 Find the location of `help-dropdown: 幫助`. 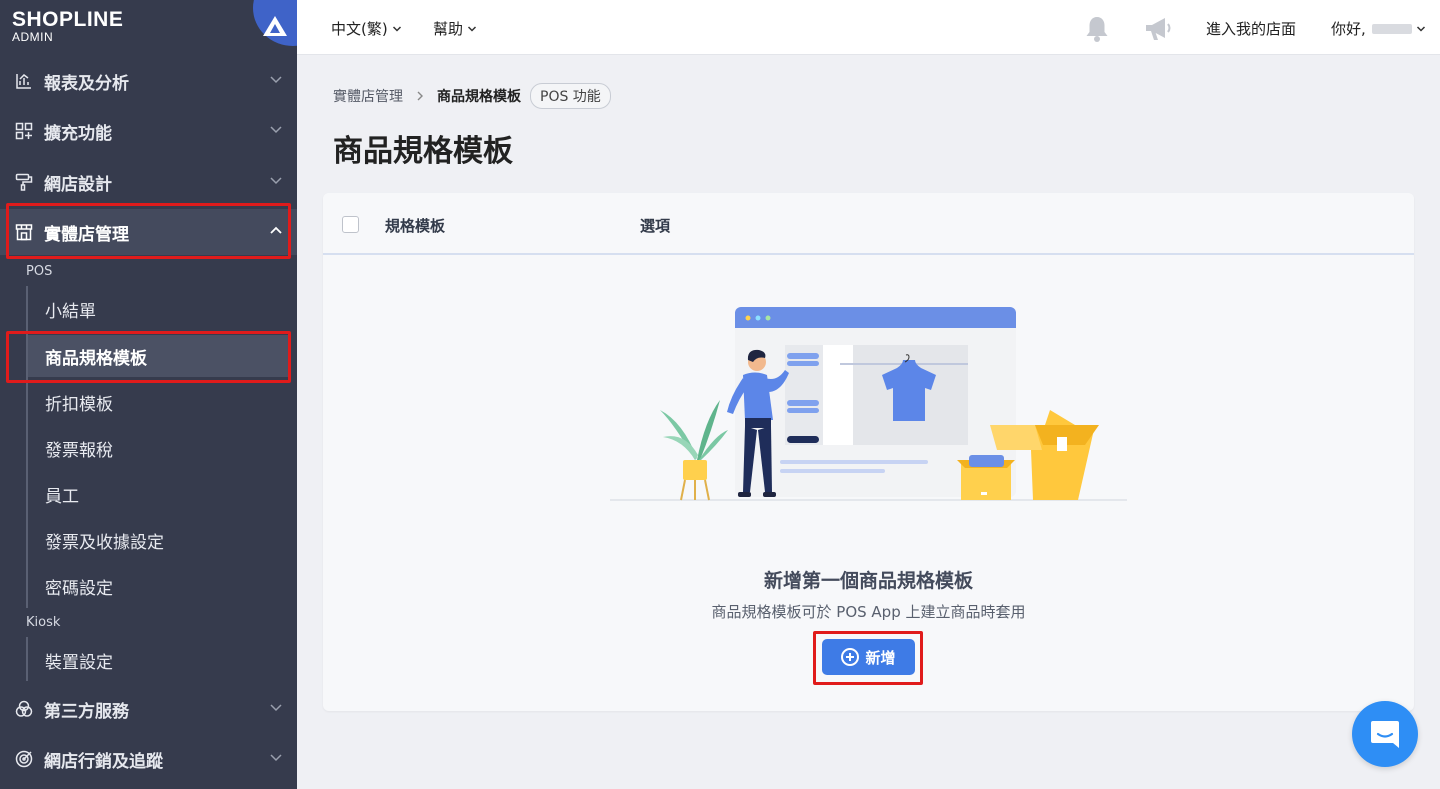

help-dropdown: 幫助 is located at coordinates (455, 28).